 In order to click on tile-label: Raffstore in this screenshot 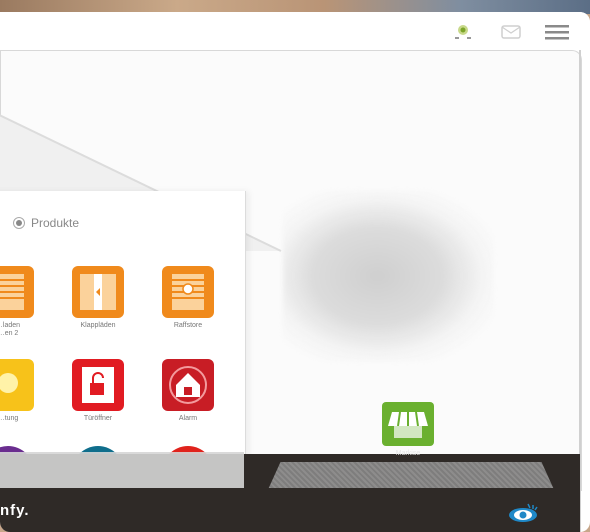, I will do `click(188, 325)`.